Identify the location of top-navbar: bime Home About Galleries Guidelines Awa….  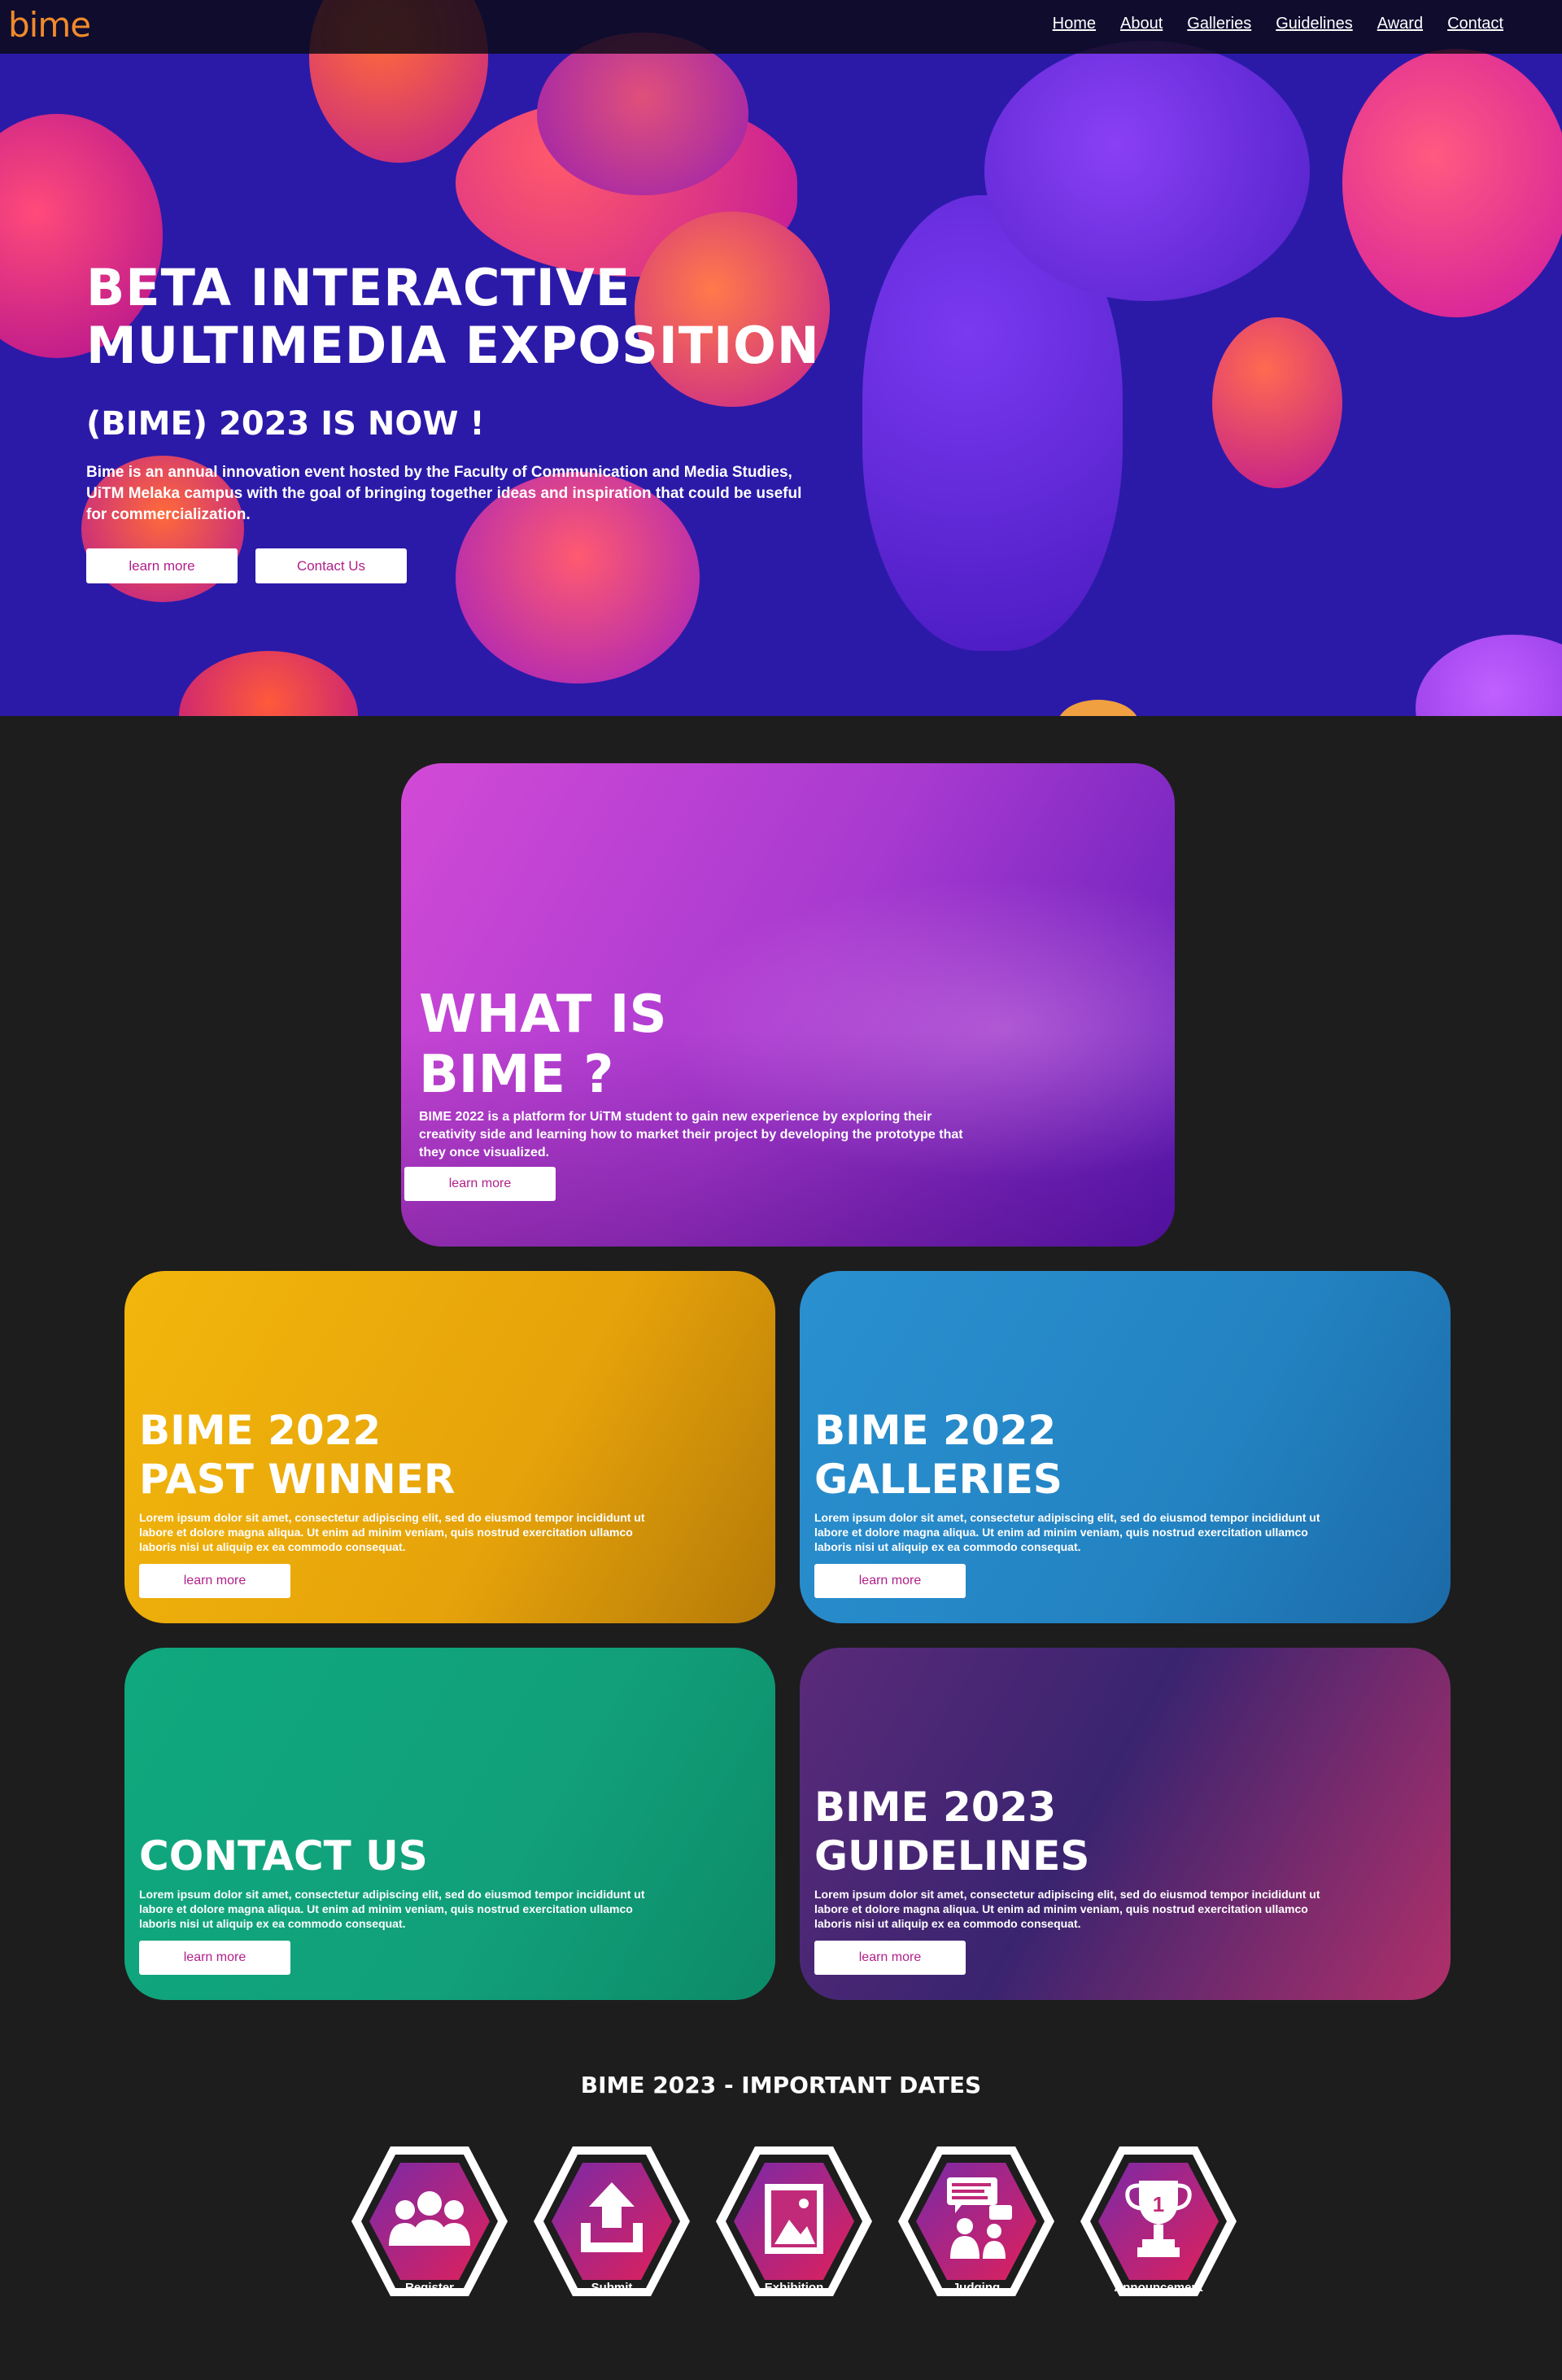
(781, 27).